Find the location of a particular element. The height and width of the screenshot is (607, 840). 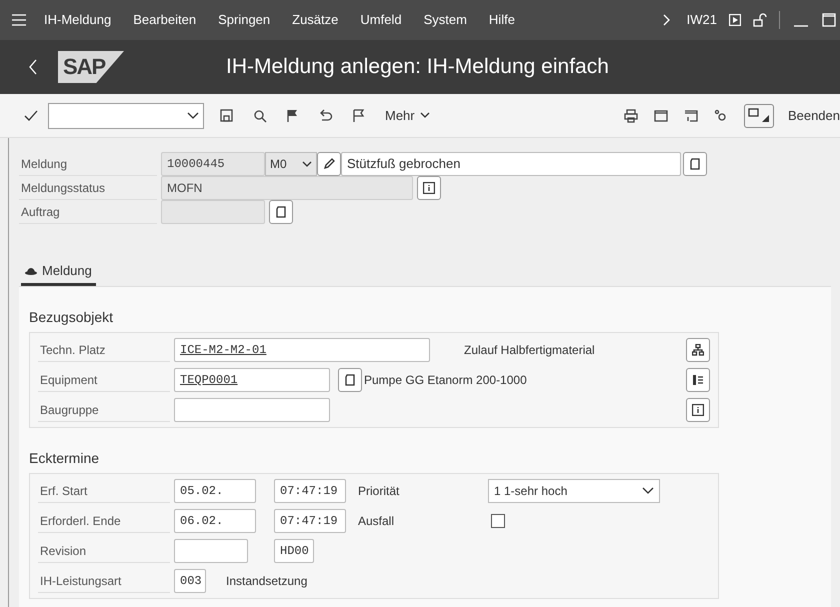

menu-item: IH-Meldung is located at coordinates (78, 20).